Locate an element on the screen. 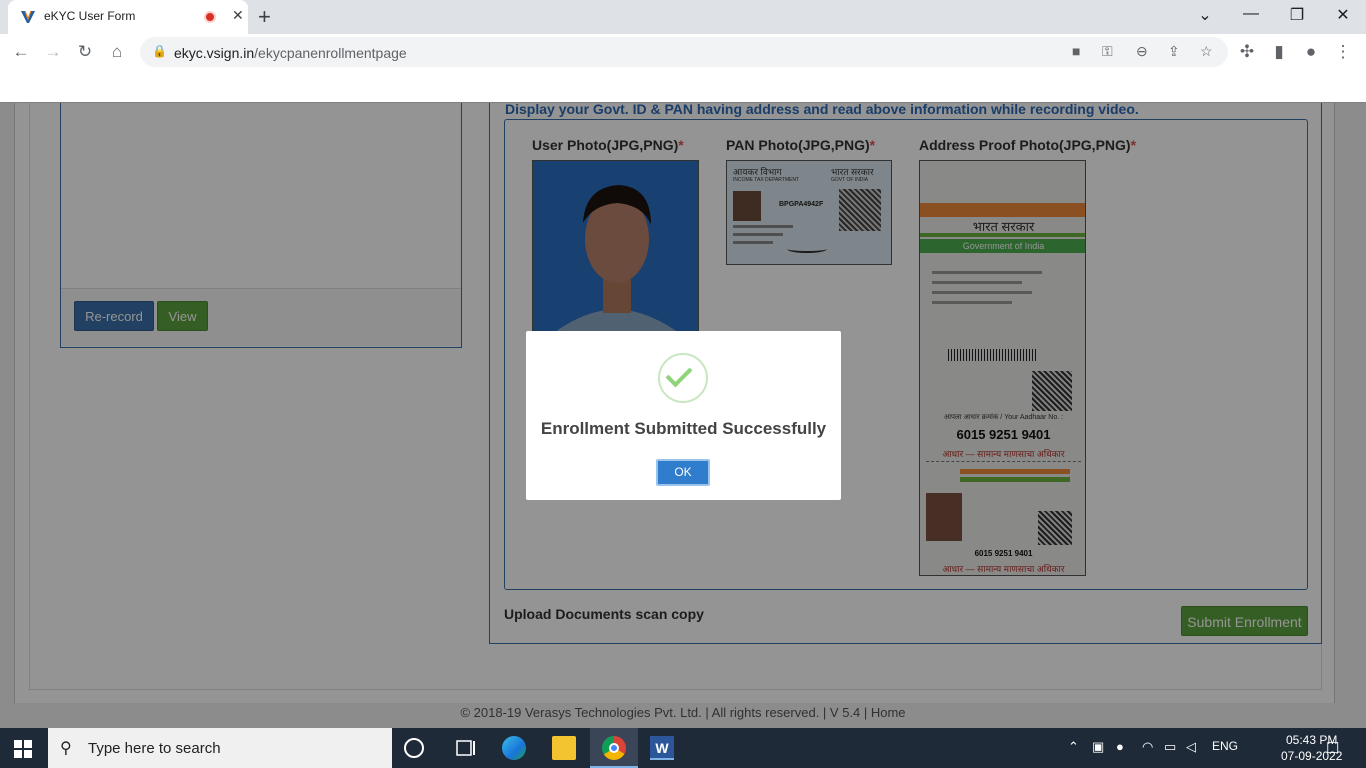 Image resolution: width=1366 pixels, height=768 pixels. extensions-puzzle-icon: ✣ is located at coordinates (1247, 52).